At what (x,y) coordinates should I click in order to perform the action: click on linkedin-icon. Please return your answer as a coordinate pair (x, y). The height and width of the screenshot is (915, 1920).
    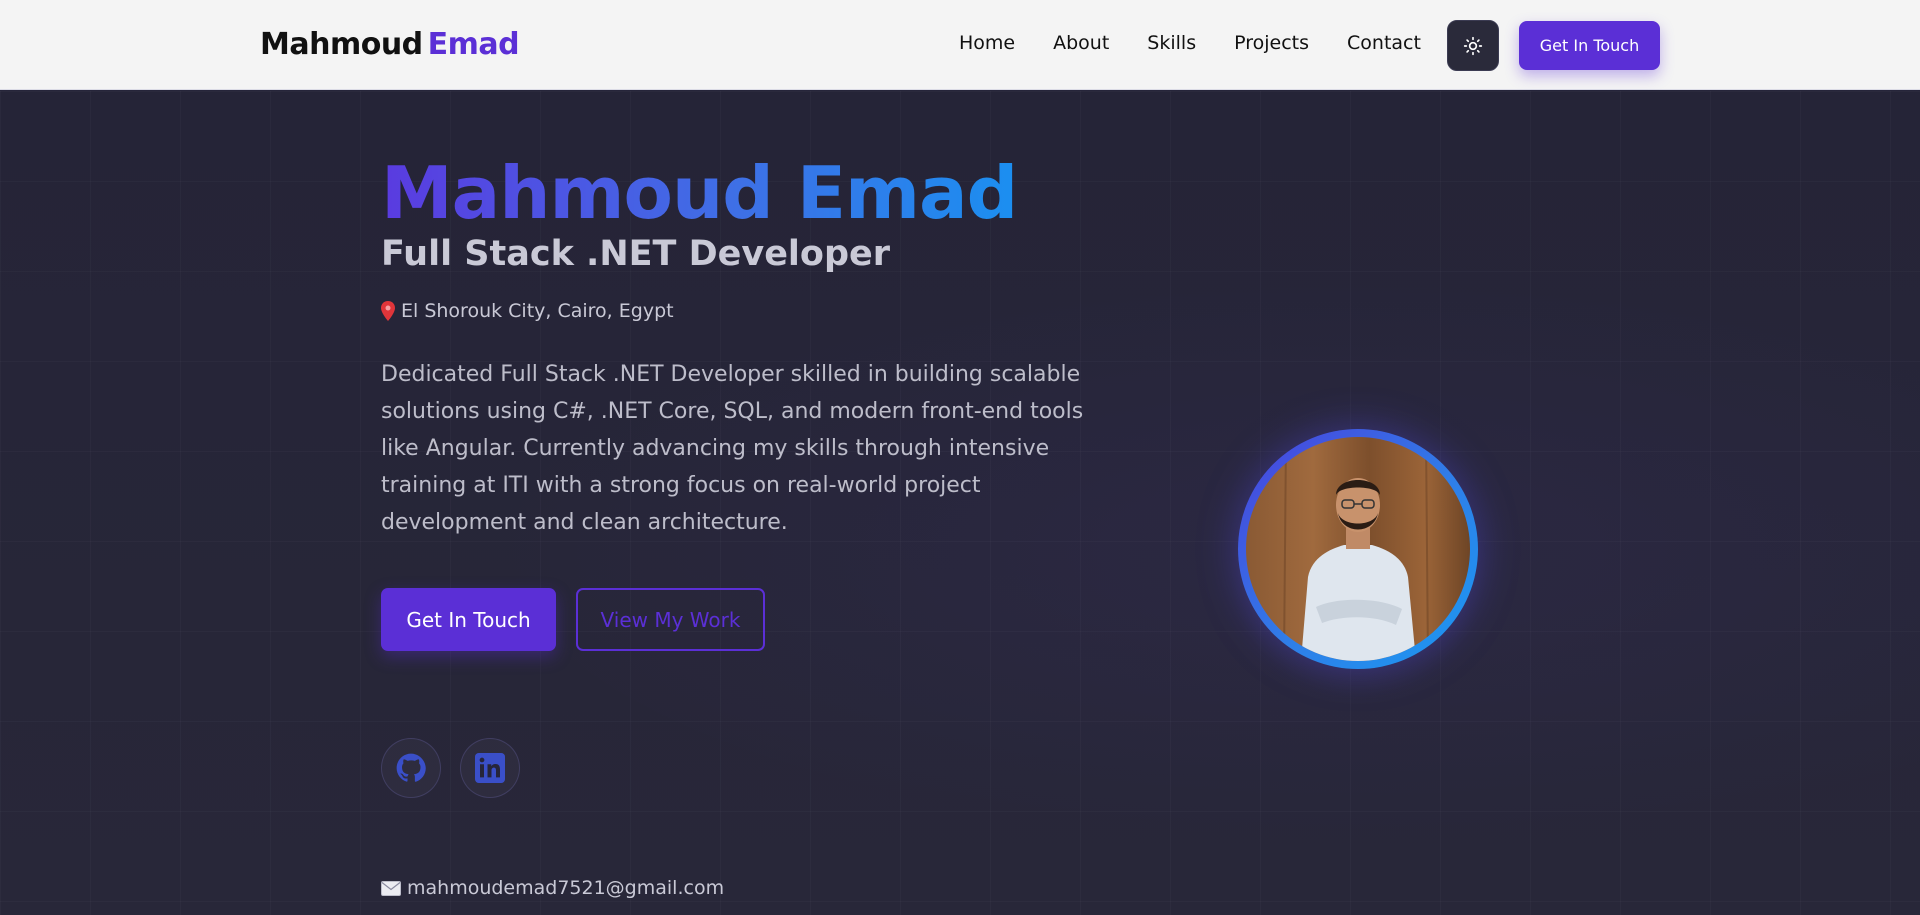
    Looking at the image, I should click on (490, 768).